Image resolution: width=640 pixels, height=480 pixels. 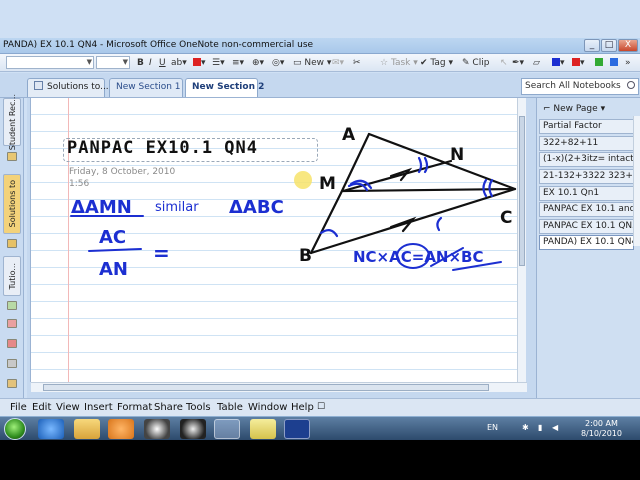 What do you see at coordinates (603, 109) in the screenshot?
I see `chevron-down-icon: ▾` at bounding box center [603, 109].